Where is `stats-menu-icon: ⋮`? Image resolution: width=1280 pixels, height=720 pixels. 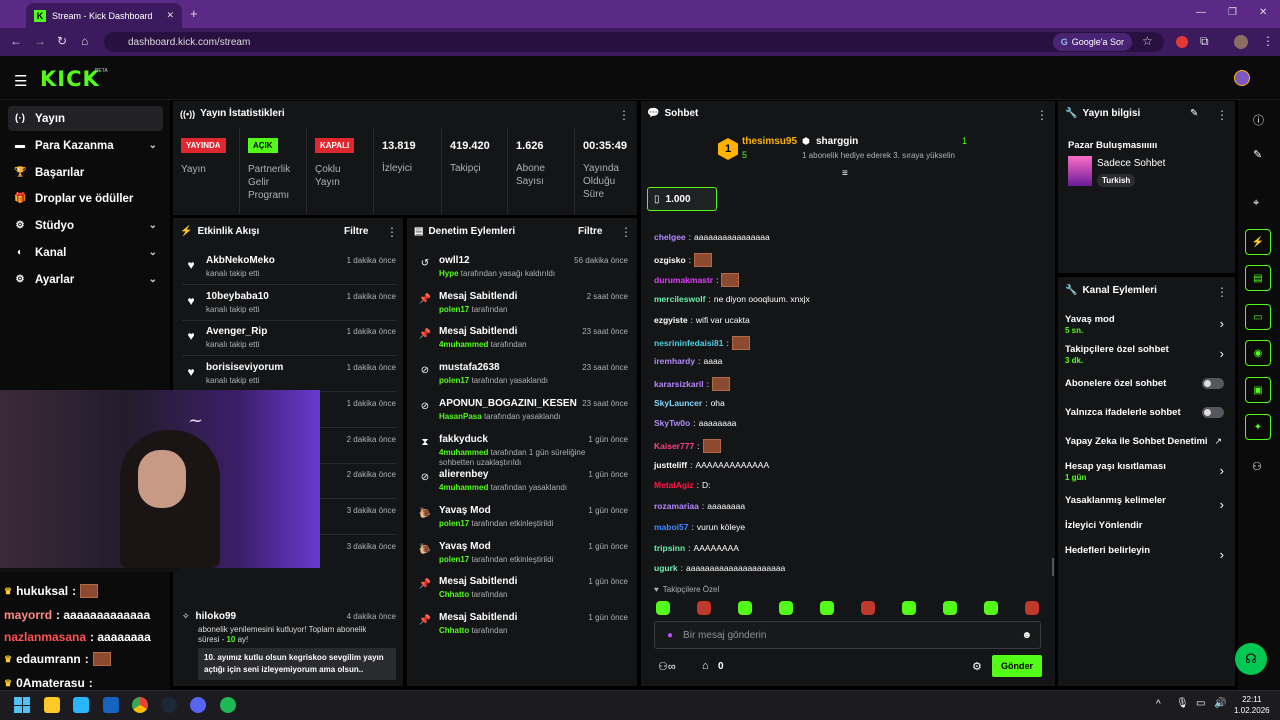 stats-menu-icon: ⋮ is located at coordinates (624, 115).